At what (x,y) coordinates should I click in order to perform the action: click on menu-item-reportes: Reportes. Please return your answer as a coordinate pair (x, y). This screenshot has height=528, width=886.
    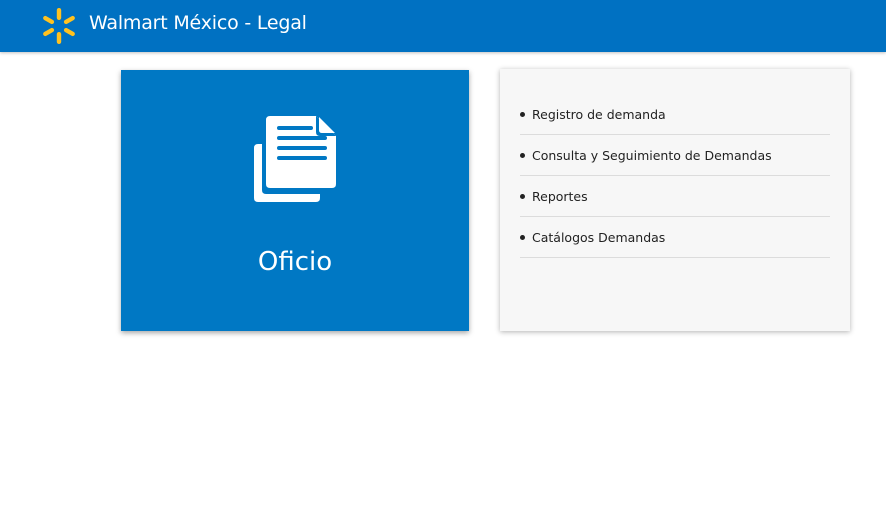
    Looking at the image, I should click on (675, 196).